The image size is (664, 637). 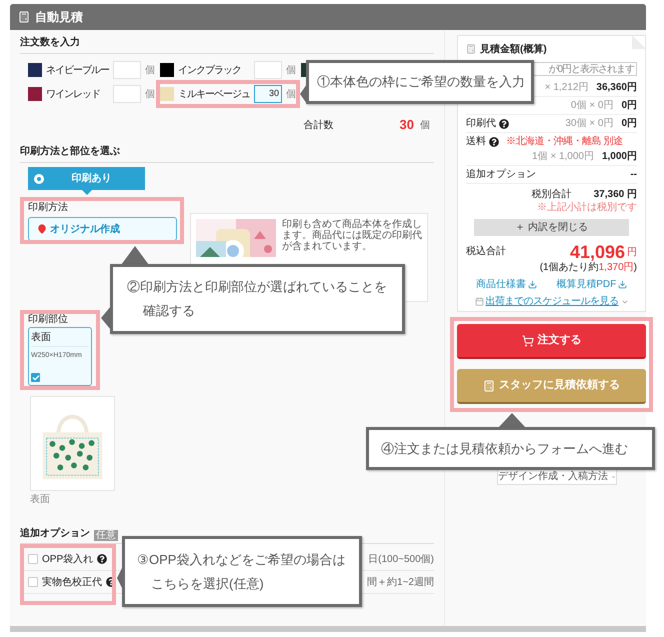 What do you see at coordinates (401, 559) in the screenshot?
I see `option-note: 日(100~500個)` at bounding box center [401, 559].